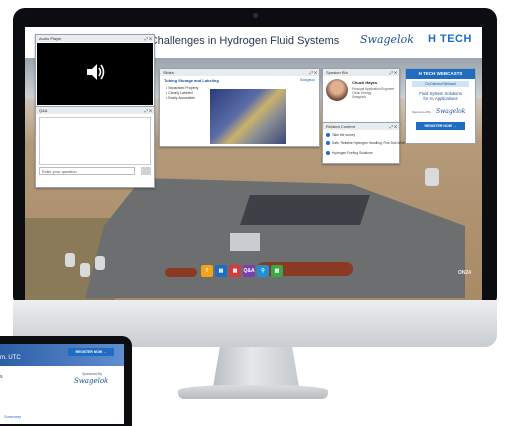 This screenshot has height=426, width=508. Describe the element at coordinates (305, 210) in the screenshot. I see `building-roof` at that location.